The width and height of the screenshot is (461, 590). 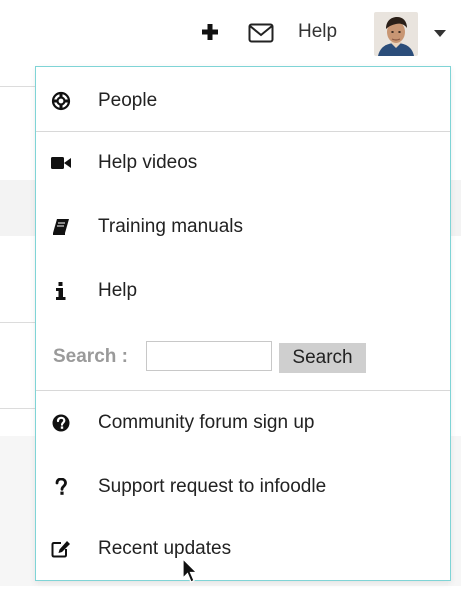 I want to click on menu-item-label: Training manuals, so click(x=171, y=226).